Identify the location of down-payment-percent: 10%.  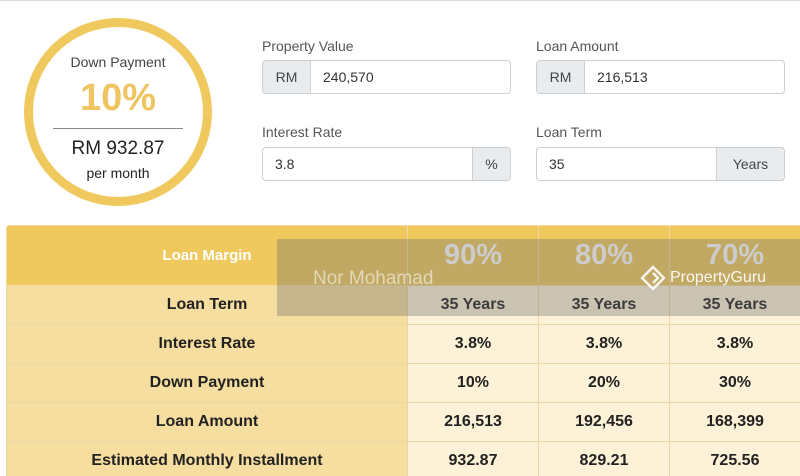
(118, 98).